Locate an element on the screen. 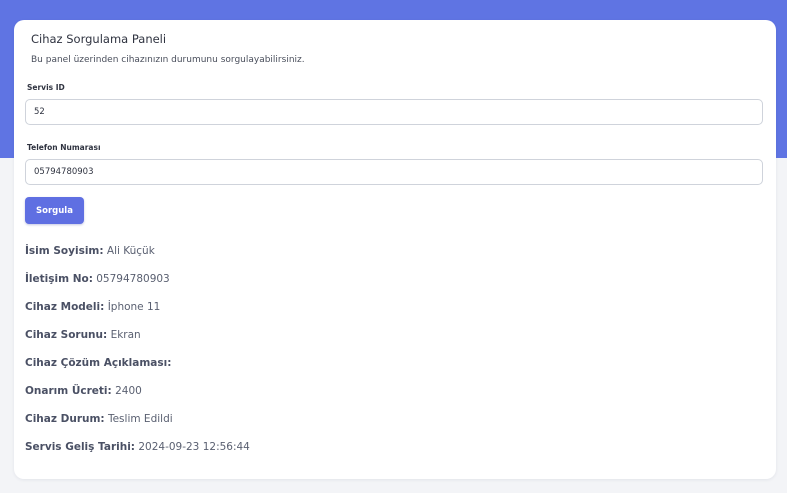 This screenshot has height=493, width=787. result-row-sorun: Cihaz Sorunu: Ekran is located at coordinates (83, 335).